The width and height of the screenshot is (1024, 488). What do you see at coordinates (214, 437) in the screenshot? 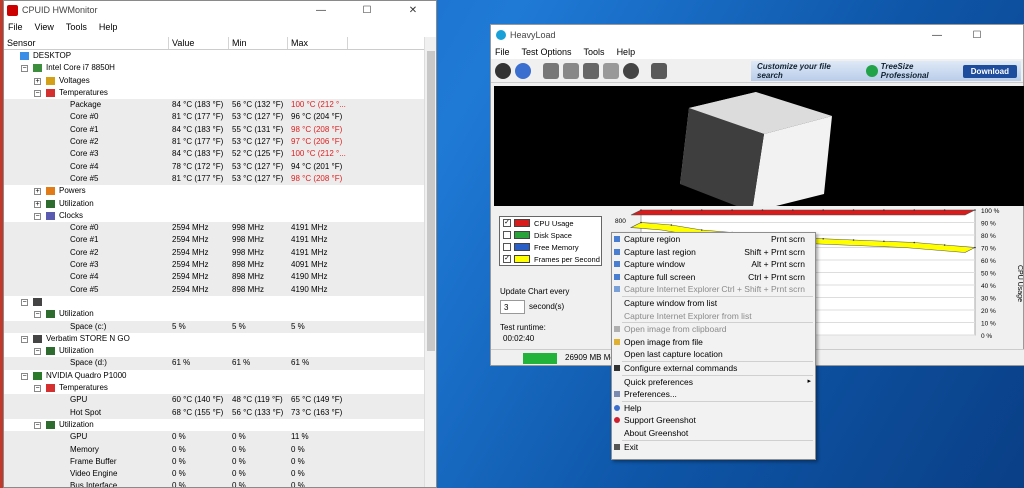
I see `sensor-row: GPU 0 % 0 % 11 %` at bounding box center [214, 437].